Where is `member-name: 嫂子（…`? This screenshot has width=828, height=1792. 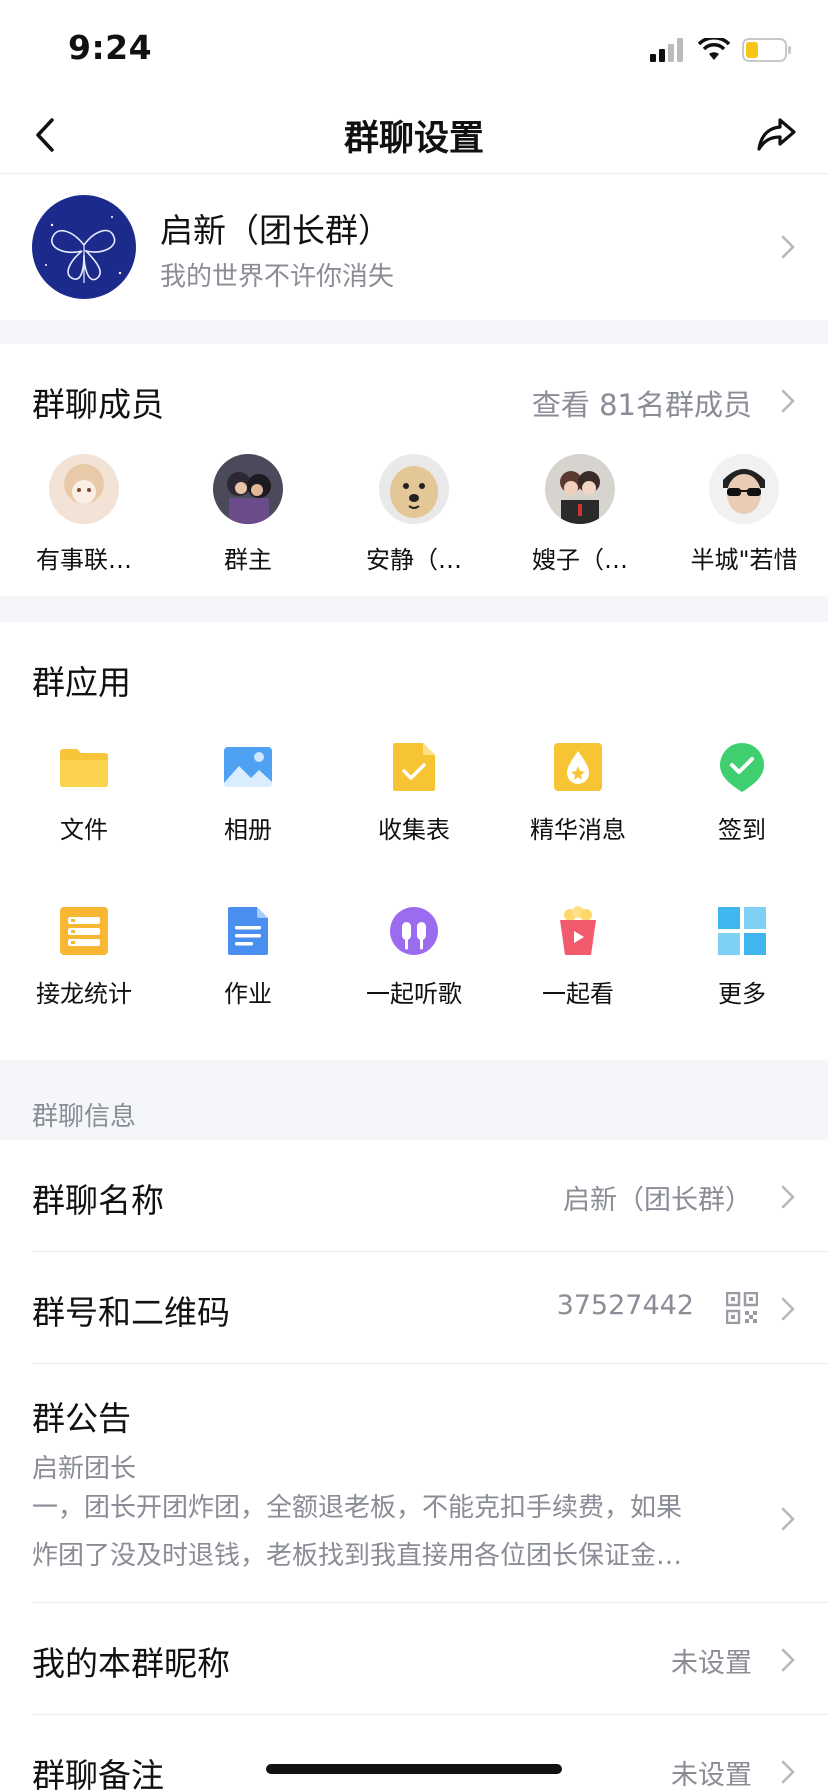 member-name: 嫂子（… is located at coordinates (580, 560).